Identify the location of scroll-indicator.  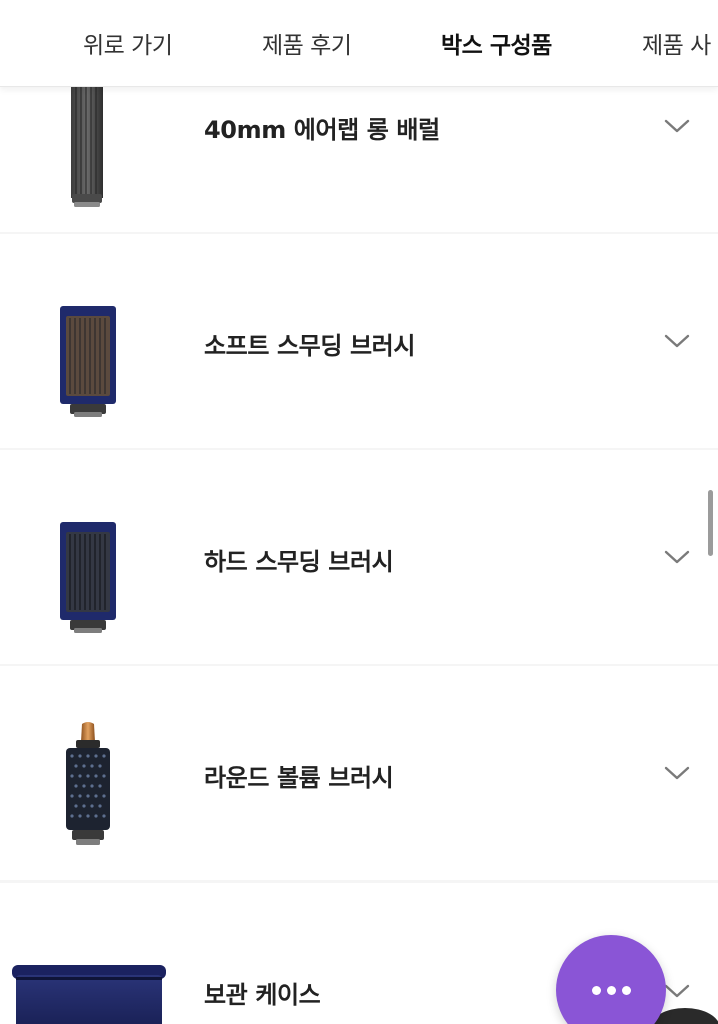
(710, 523).